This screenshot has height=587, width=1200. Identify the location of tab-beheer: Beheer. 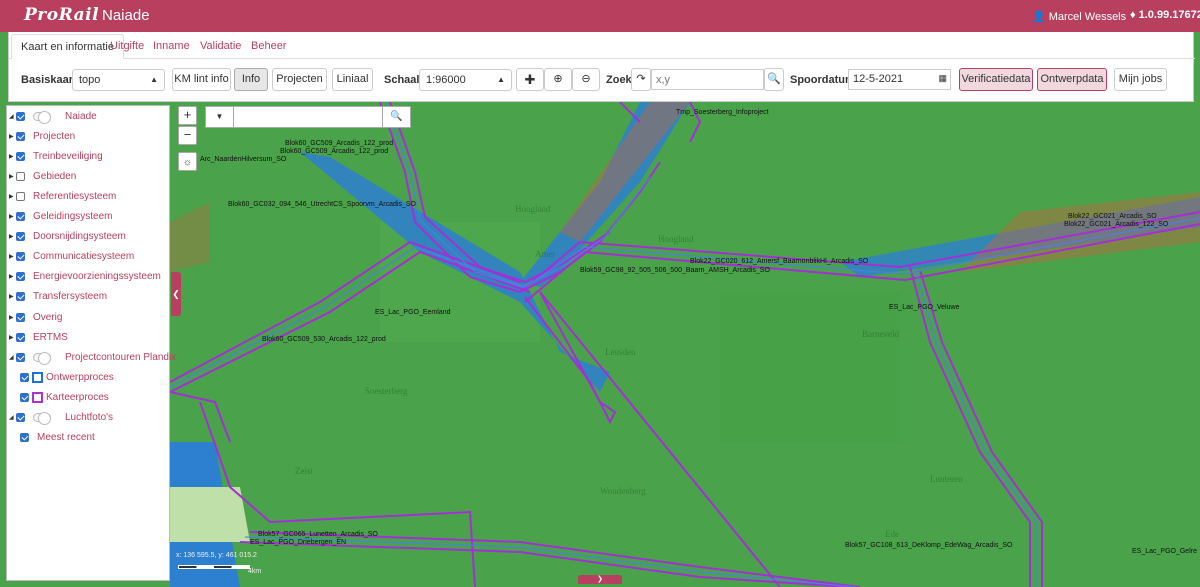
(268, 46).